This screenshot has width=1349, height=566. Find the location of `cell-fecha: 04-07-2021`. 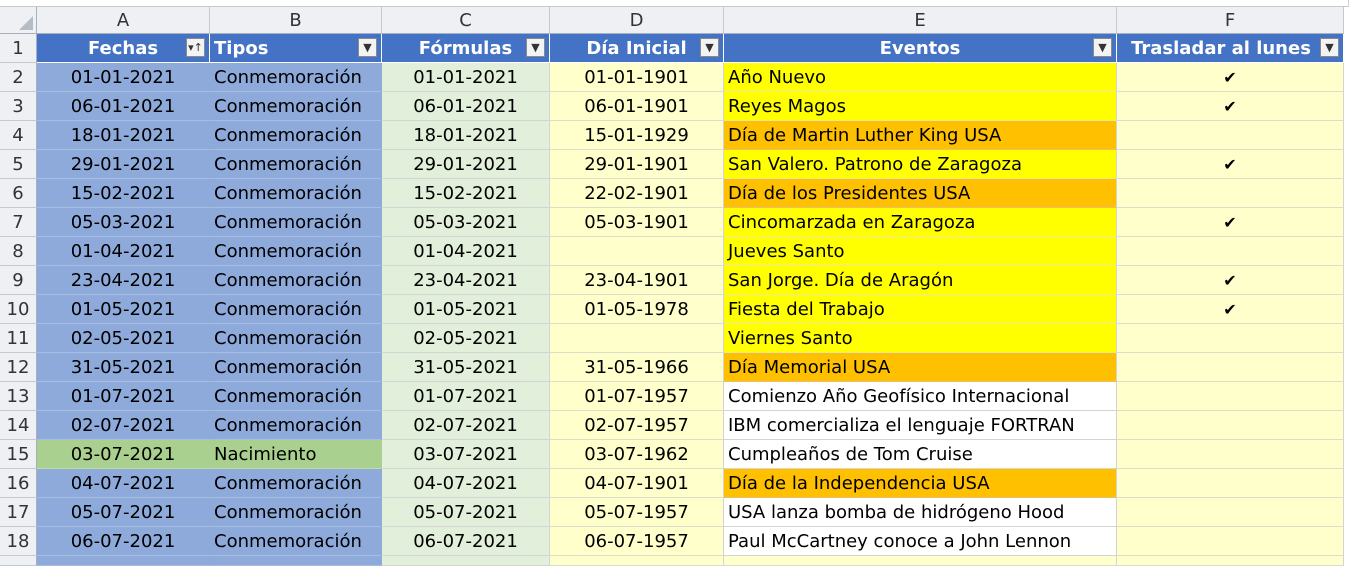

cell-fecha: 04-07-2021 is located at coordinates (123, 483).